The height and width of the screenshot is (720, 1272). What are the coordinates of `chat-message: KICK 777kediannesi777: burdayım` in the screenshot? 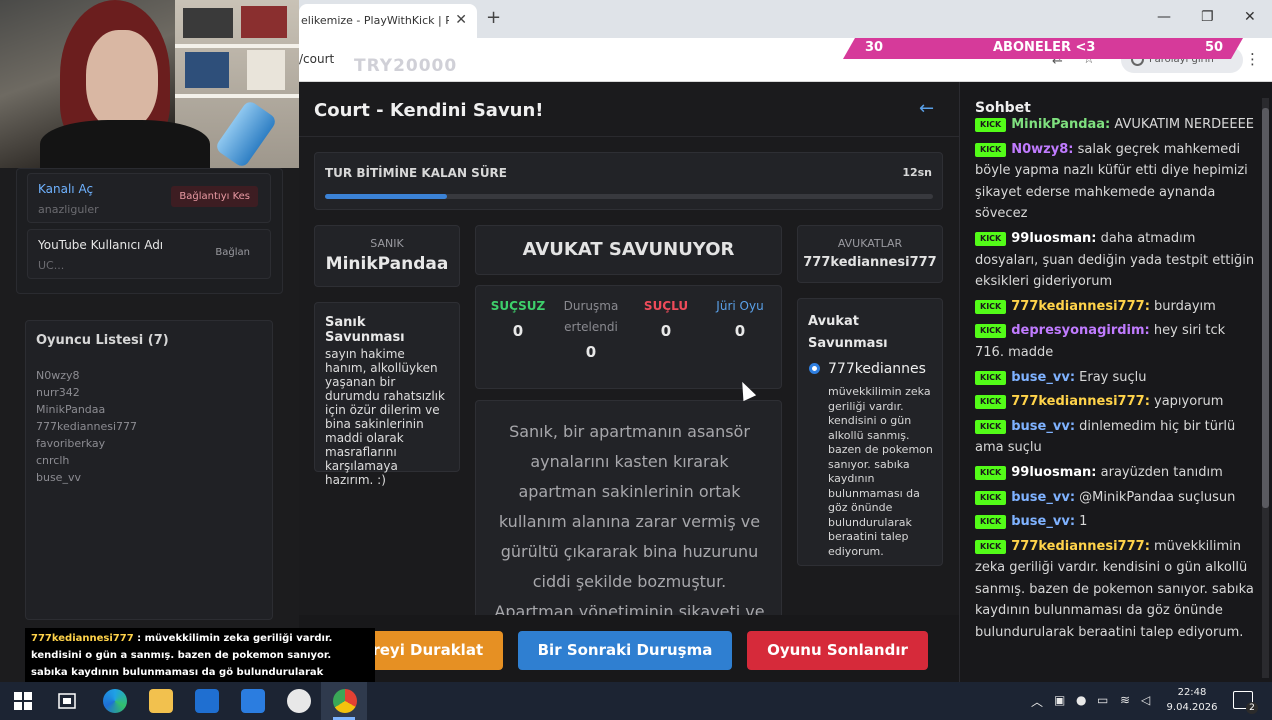 It's located at (1115, 307).